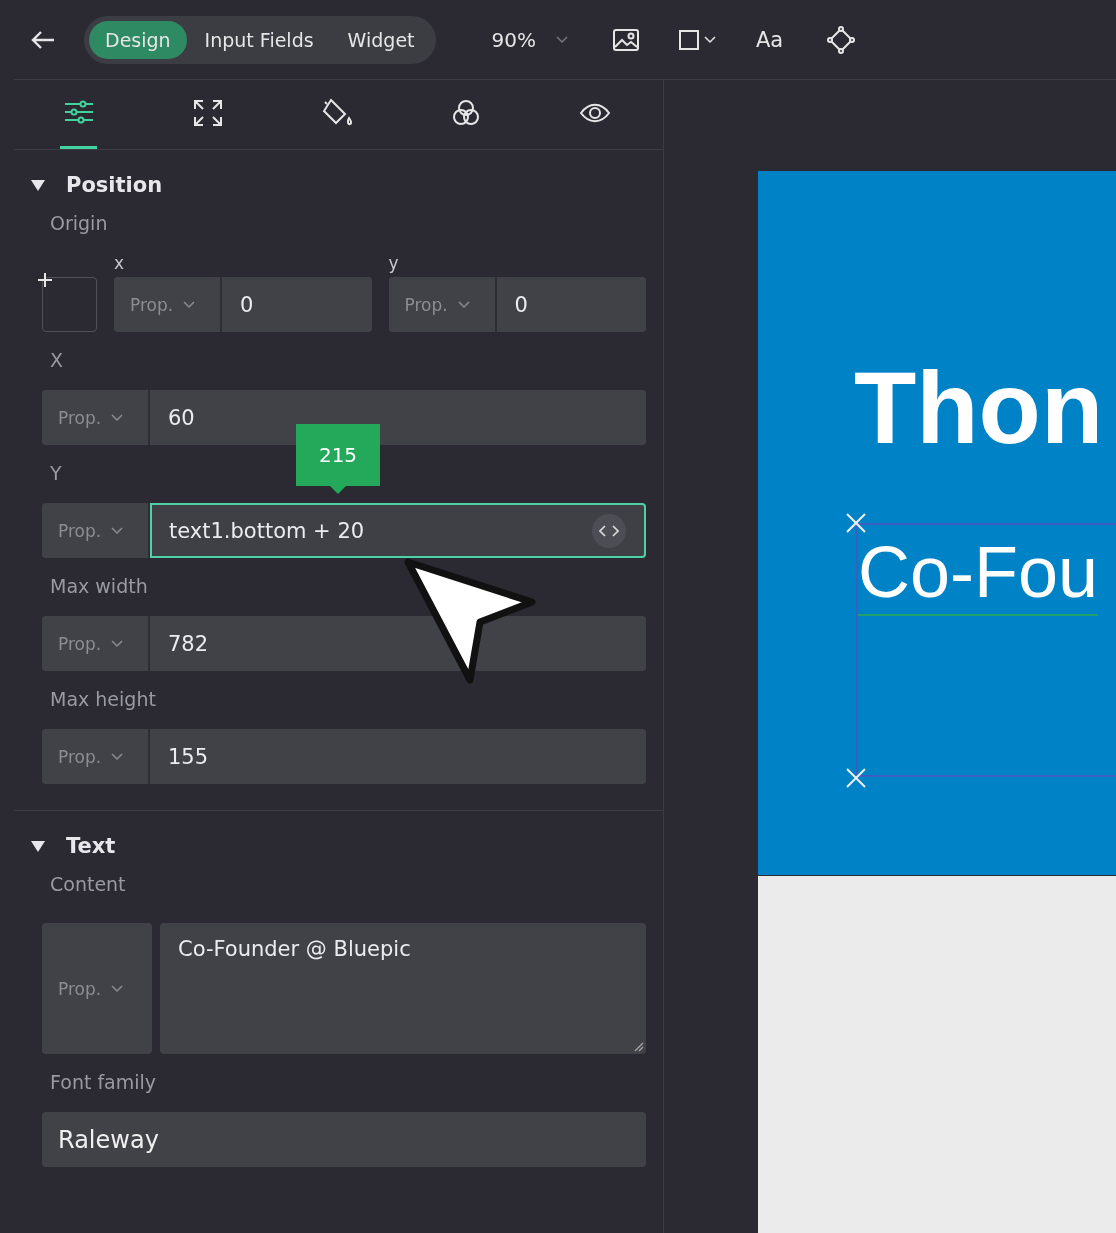 The image size is (1116, 1233). I want to click on field-label: Content, so click(88, 884).